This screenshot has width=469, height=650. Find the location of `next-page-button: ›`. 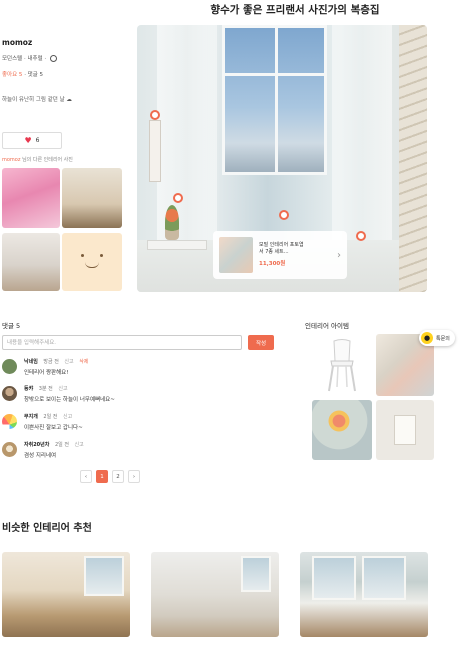

next-page-button: › is located at coordinates (134, 476).